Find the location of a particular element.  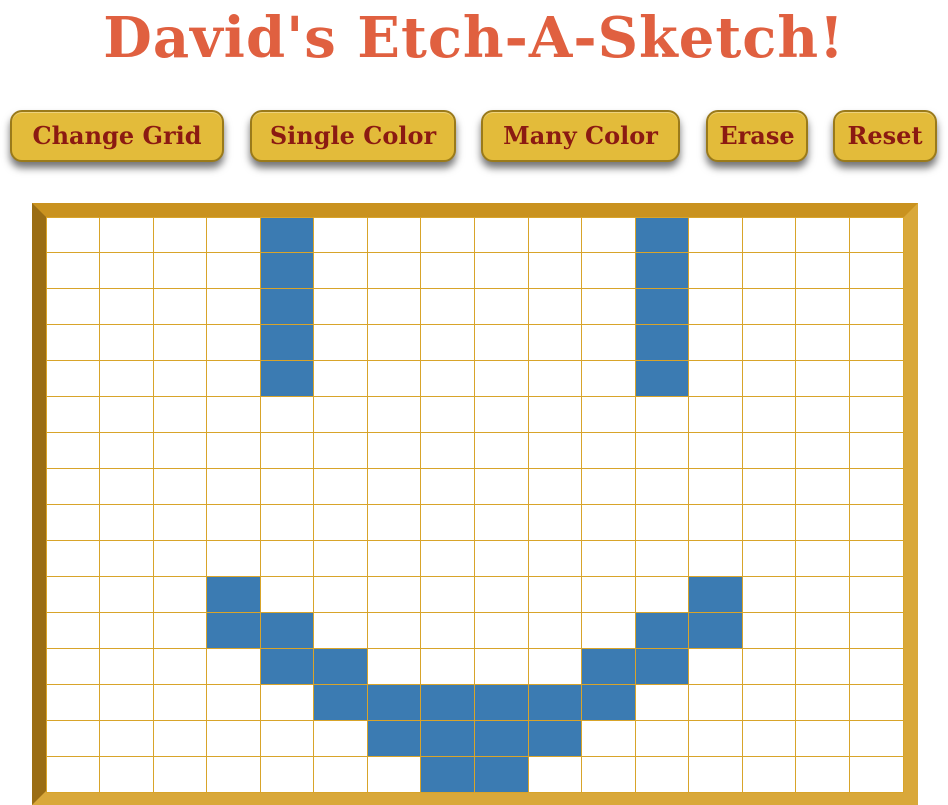

many-color-button: Many Color is located at coordinates (580, 136).